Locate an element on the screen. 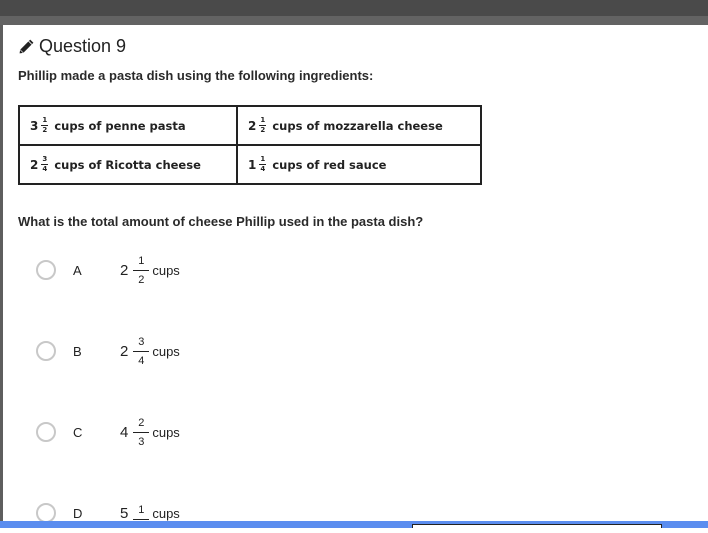 This screenshot has width=708, height=533. ingredient-text: cups of Ricotta cheese is located at coordinates (127, 164).